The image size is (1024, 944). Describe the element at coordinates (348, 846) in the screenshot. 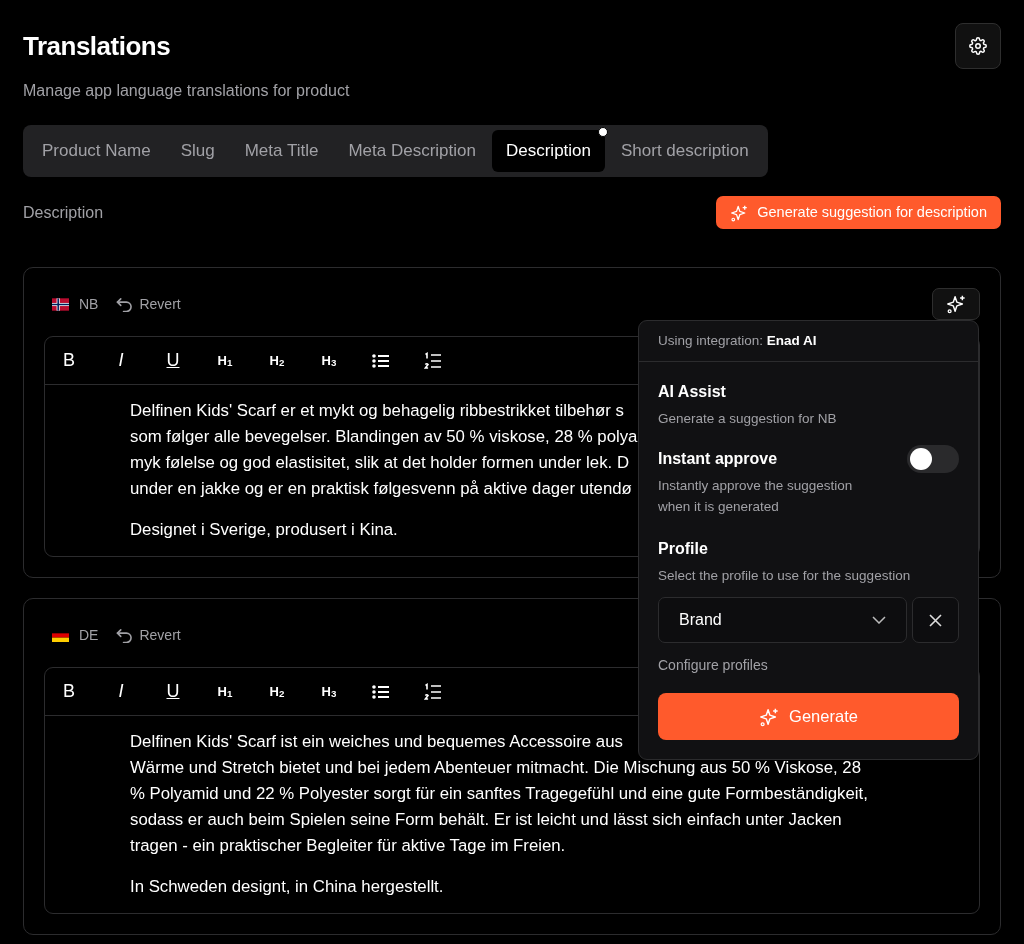

I see `text-line: tragen - ein praktischer Begleiter für aktive Tage im Freien.` at that location.